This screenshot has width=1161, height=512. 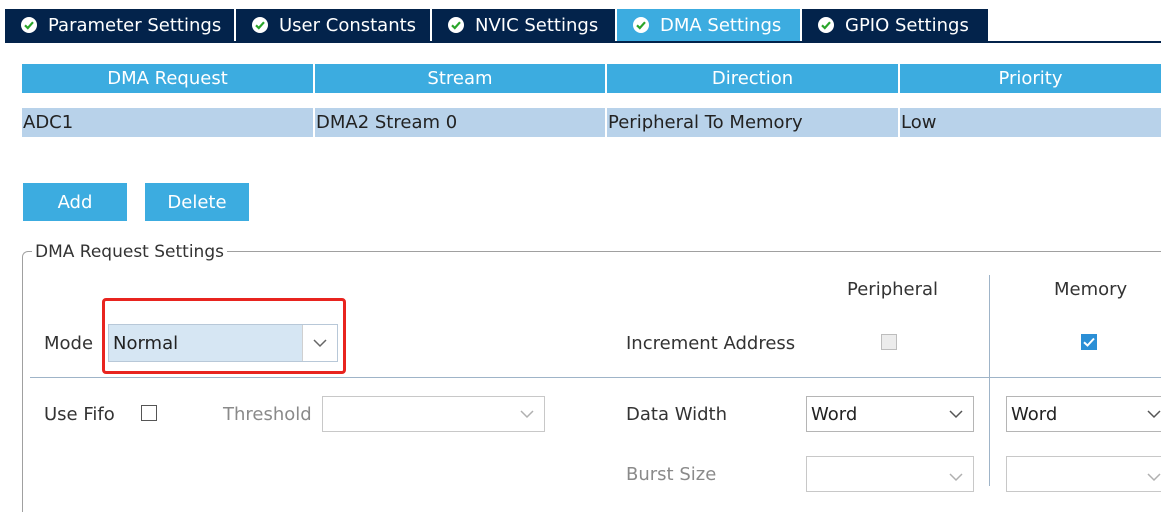 What do you see at coordinates (907, 25) in the screenshot?
I see `tab-label: GPIO Settings` at bounding box center [907, 25].